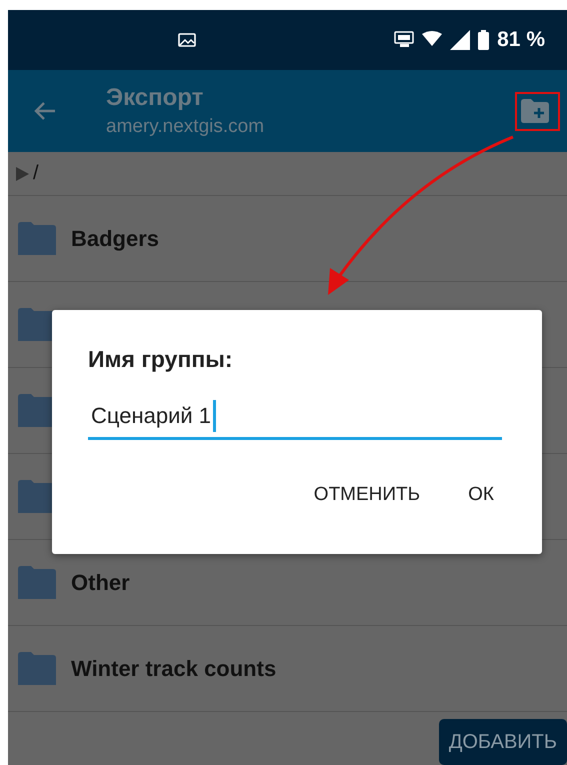 This screenshot has height=765, width=567. I want to click on highlight-frame, so click(537, 111).